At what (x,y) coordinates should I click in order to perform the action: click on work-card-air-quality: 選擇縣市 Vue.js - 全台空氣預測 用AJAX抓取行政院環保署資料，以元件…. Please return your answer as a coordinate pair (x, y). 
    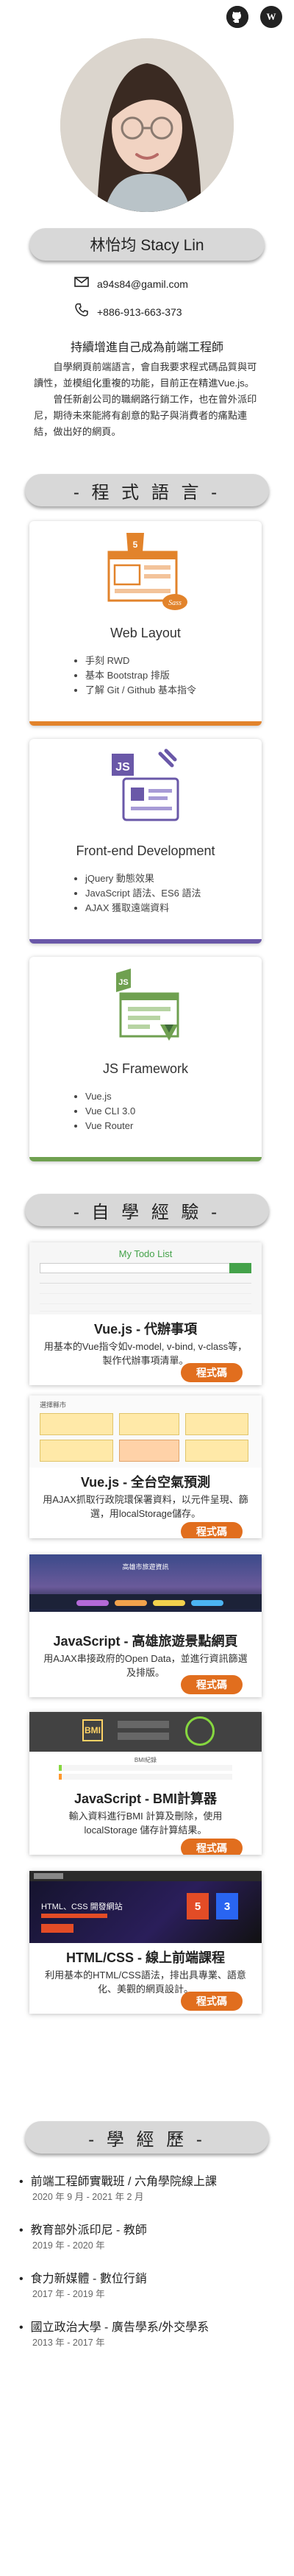
    Looking at the image, I should click on (145, 1466).